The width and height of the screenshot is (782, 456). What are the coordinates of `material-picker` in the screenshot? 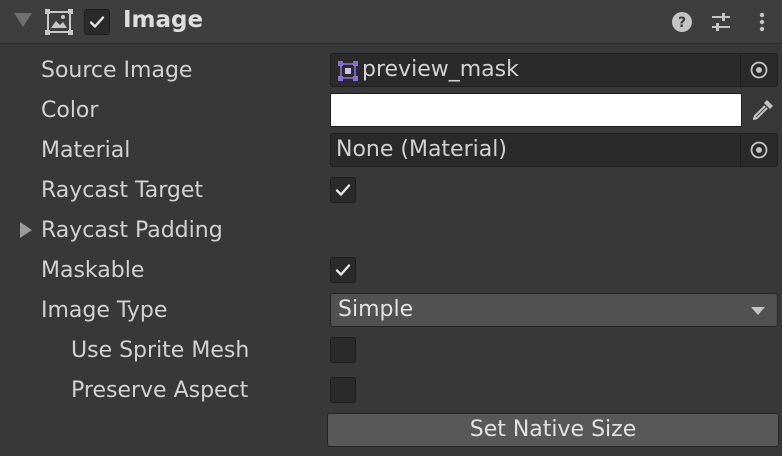 It's located at (758, 150).